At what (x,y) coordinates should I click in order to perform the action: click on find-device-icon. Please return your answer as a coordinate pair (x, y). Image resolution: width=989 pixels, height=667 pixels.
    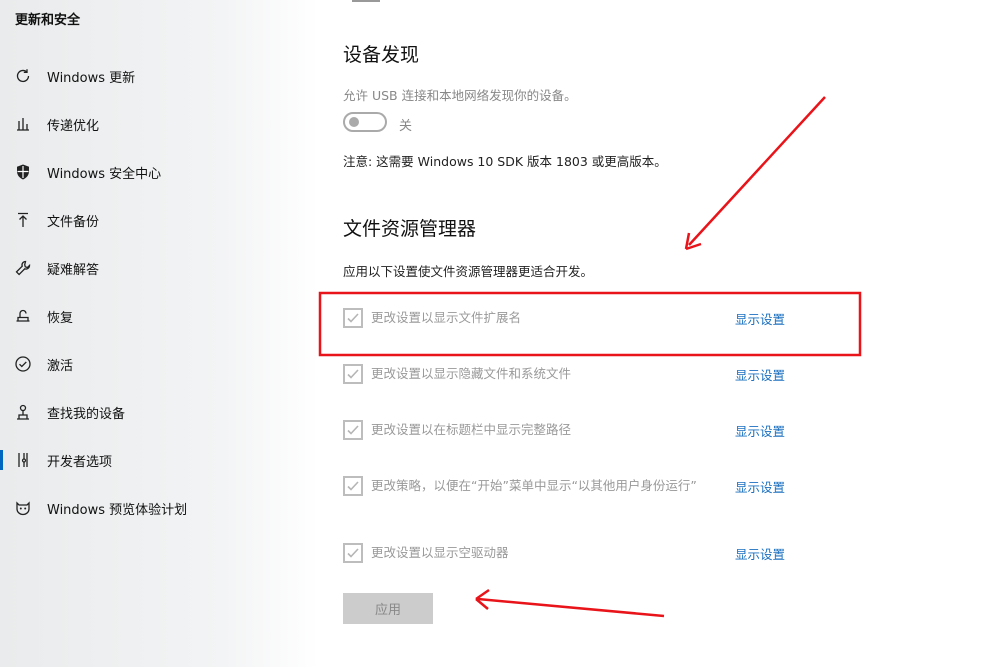
    Looking at the image, I should click on (23, 412).